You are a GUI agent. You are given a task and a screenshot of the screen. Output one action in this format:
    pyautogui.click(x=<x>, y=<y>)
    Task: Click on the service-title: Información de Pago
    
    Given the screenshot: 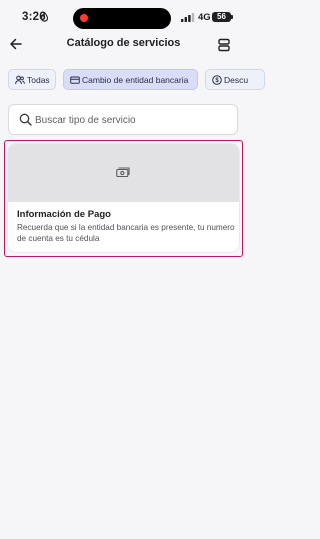 What is the action you would take?
    pyautogui.click(x=64, y=214)
    